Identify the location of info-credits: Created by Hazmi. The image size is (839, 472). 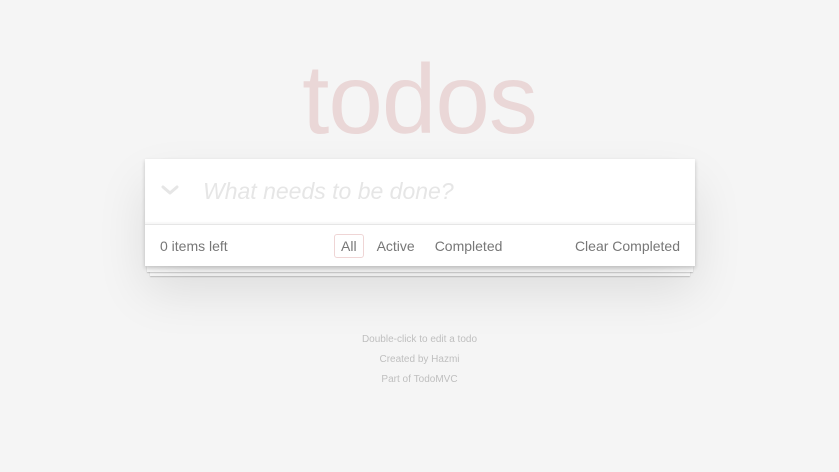
(419, 360).